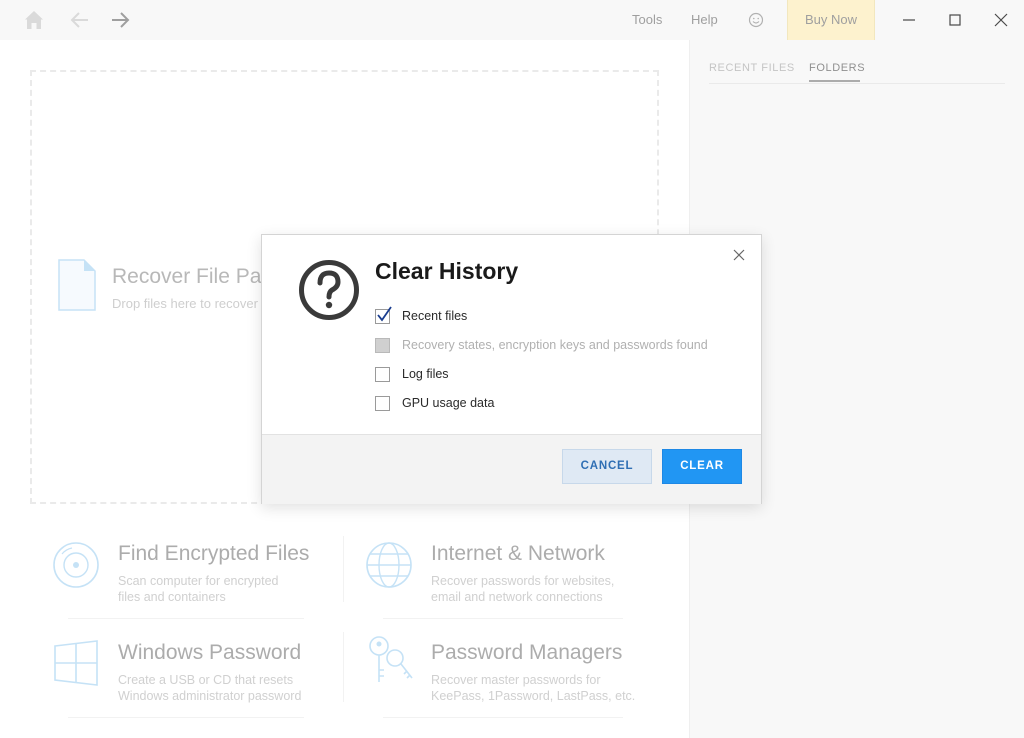 This screenshot has width=1024, height=738. Describe the element at coordinates (435, 316) in the screenshot. I see `option-label: Recent files` at that location.